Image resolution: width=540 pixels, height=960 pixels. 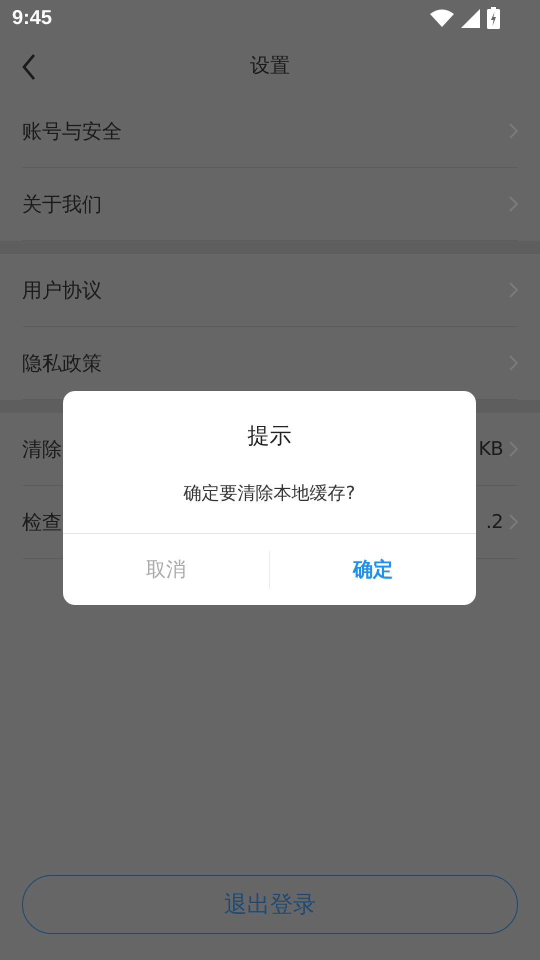 I want to click on row-label: 关于我们, so click(x=62, y=204).